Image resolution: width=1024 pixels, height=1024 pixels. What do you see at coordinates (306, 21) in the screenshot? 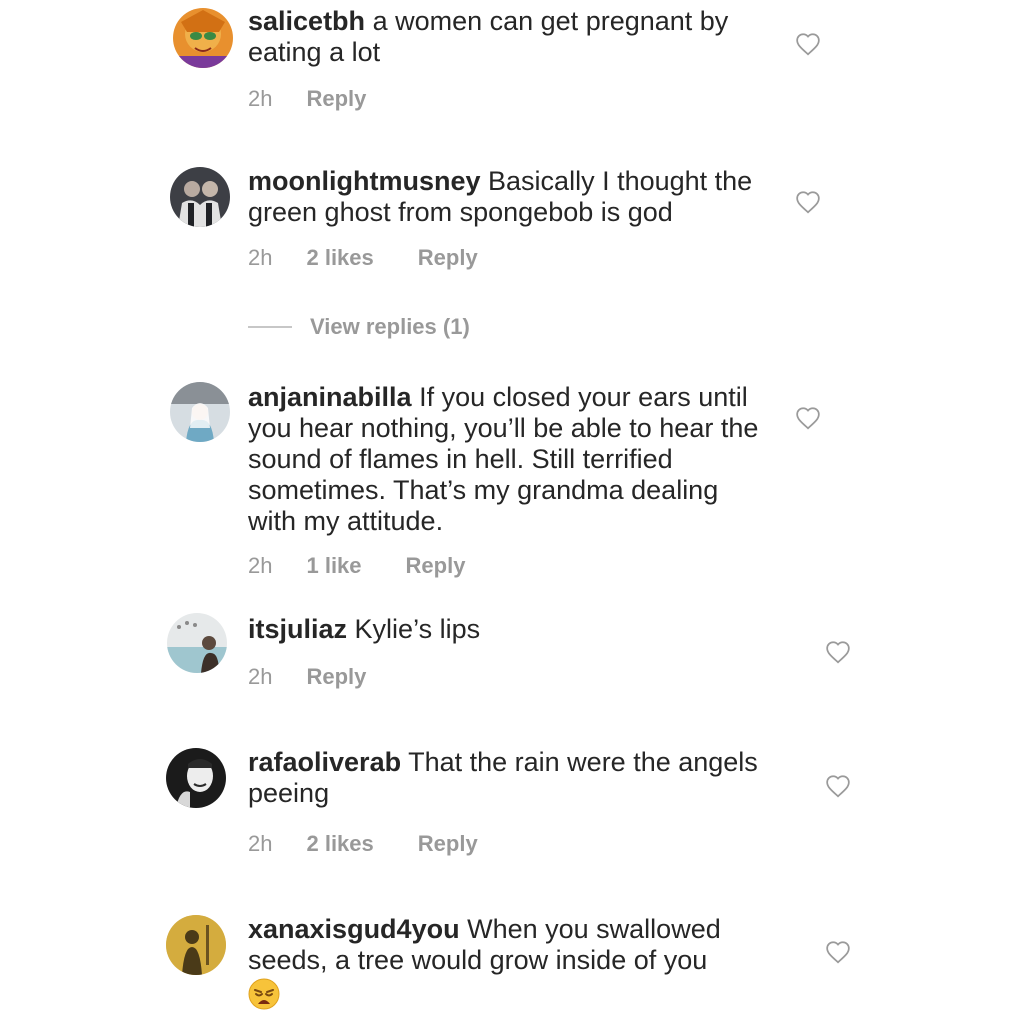
I see `comment-username: salicetbh` at bounding box center [306, 21].